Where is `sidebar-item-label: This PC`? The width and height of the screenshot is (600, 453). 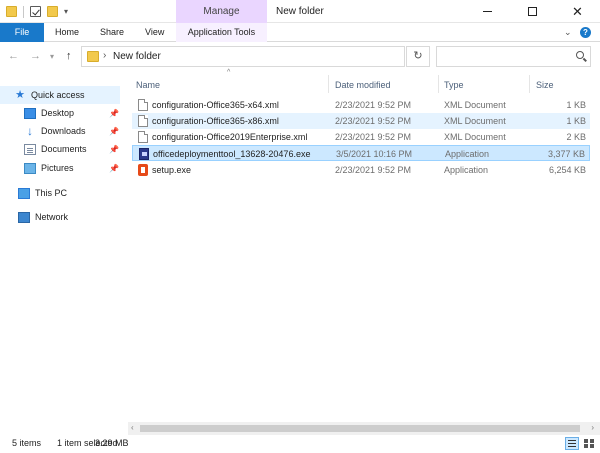 sidebar-item-label: This PC is located at coordinates (51, 193).